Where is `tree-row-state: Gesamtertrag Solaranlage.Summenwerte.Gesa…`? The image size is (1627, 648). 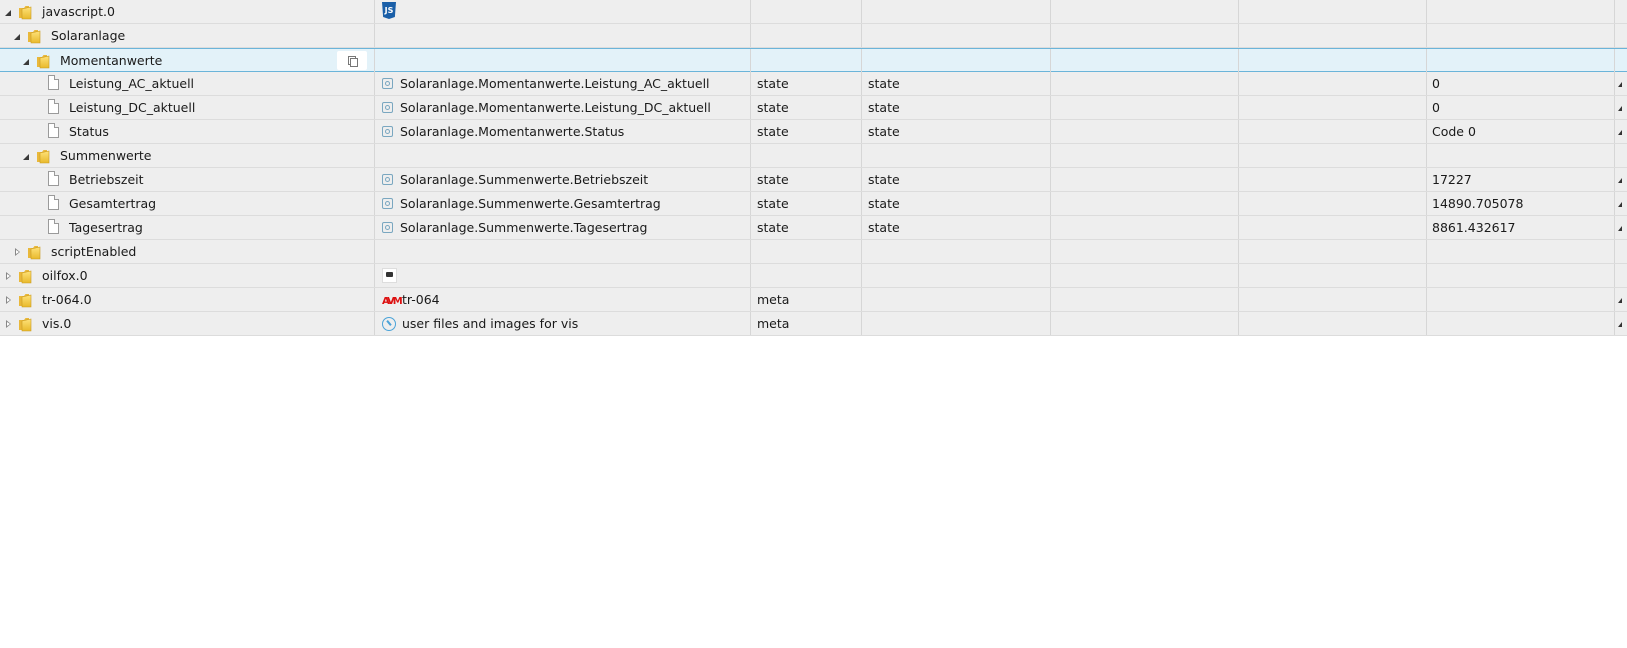 tree-row-state: Gesamtertrag Solaranlage.Summenwerte.Gesa… is located at coordinates (813, 204).